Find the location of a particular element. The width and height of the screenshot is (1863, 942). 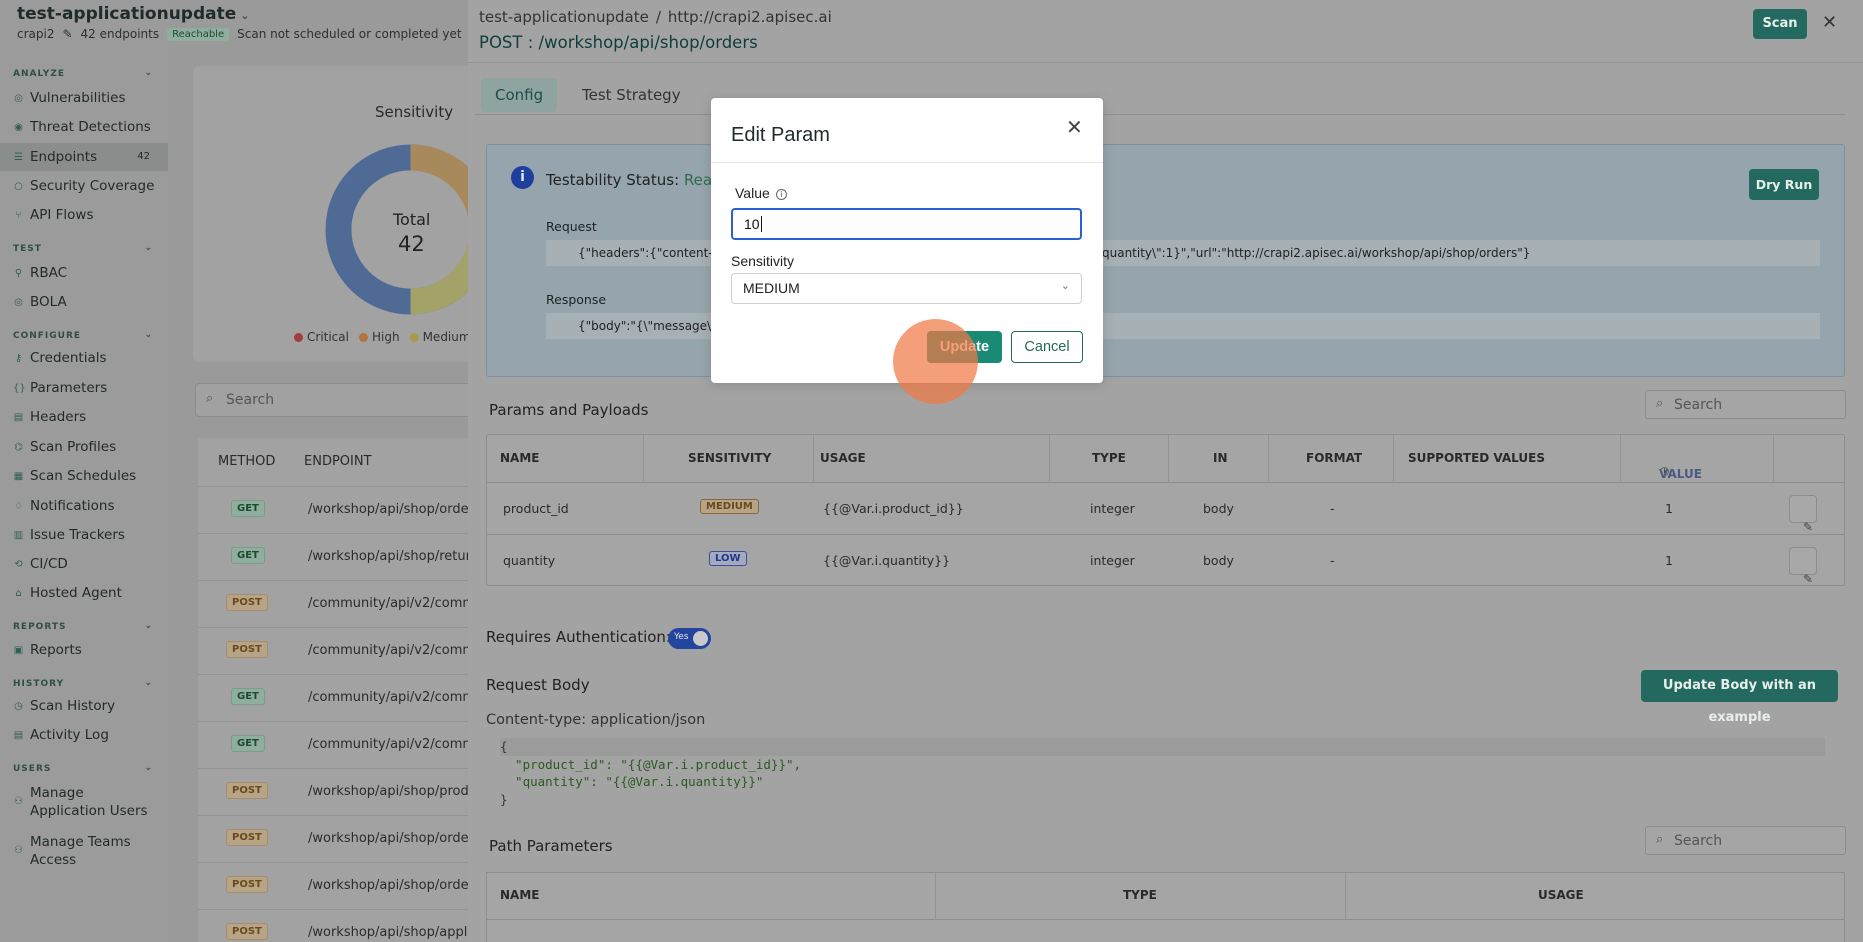

sidebar-item-endpoints: ☰ Endpoints 42 is located at coordinates (84, 157).